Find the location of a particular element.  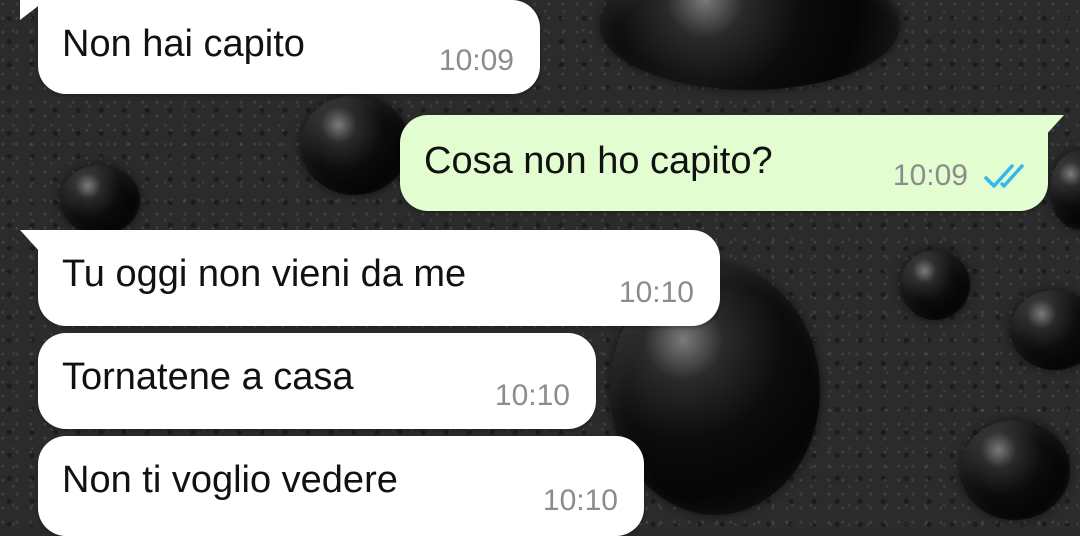

message-bubble-incoming: Non hai capito 10:09 is located at coordinates (280, 47).